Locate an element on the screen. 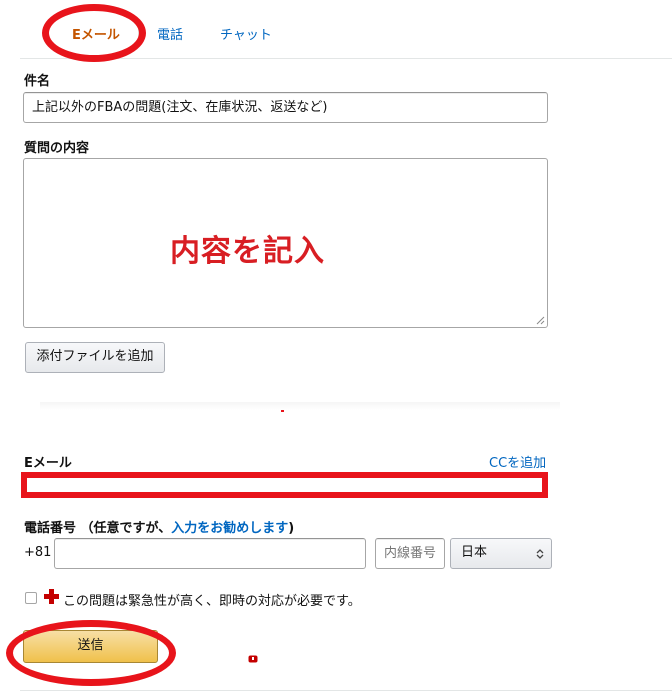  subject-label: 件名 is located at coordinates (37, 81).